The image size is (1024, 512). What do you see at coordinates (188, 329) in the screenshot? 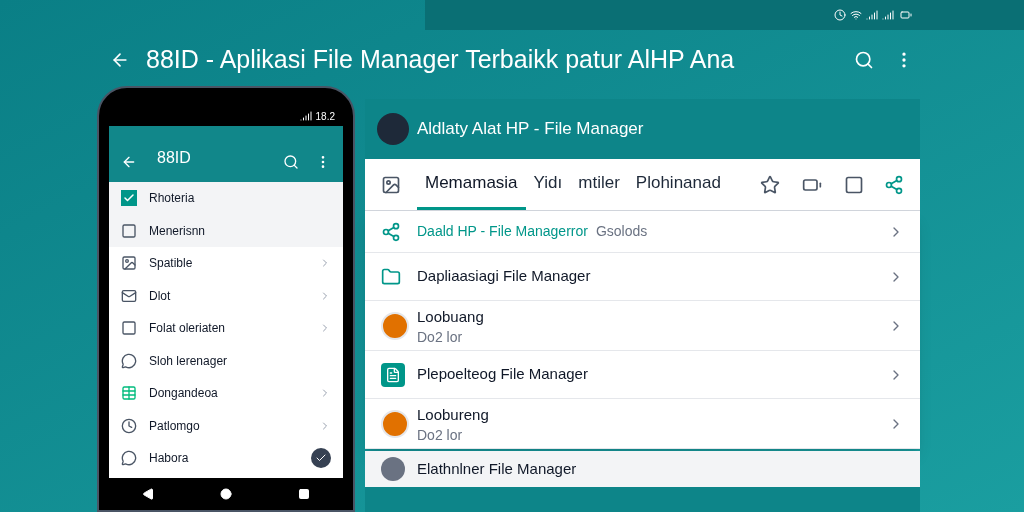
I see `drawer-item-label: Folat oleriaten` at bounding box center [188, 329].